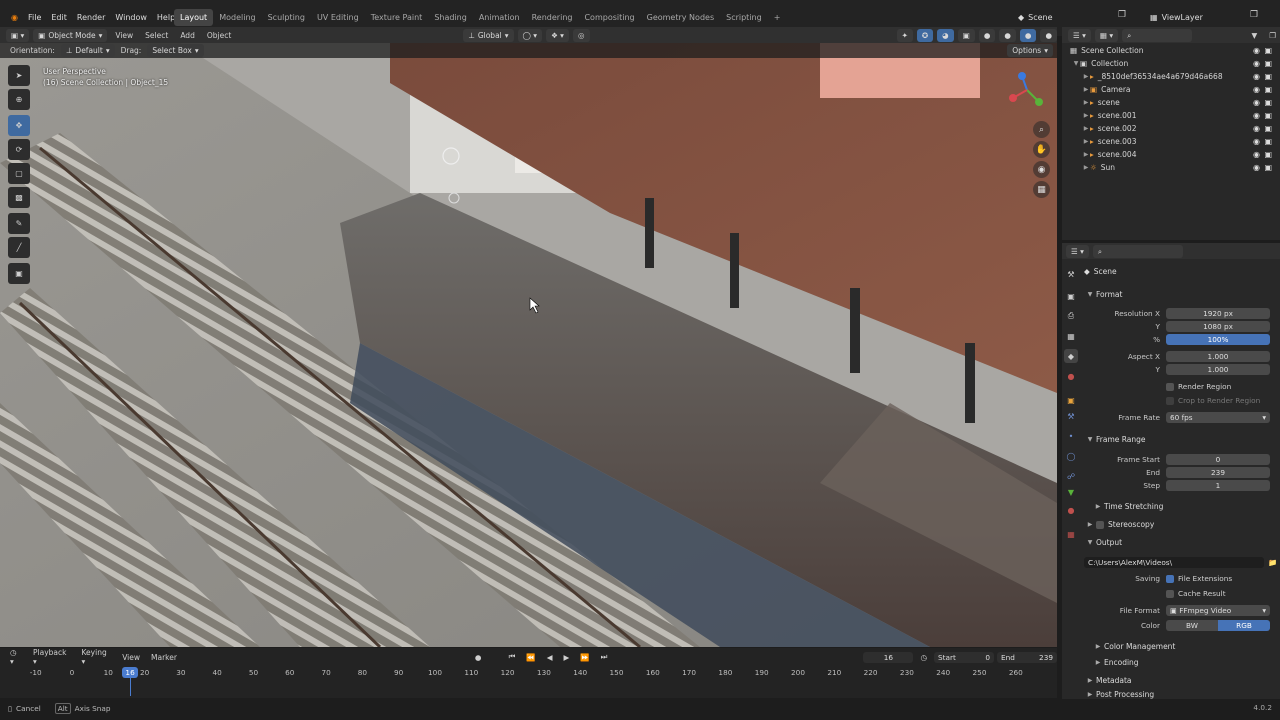  Describe the element at coordinates (18, 35) in the screenshot. I see `editor-type-button: ▣ ▾` at that location.